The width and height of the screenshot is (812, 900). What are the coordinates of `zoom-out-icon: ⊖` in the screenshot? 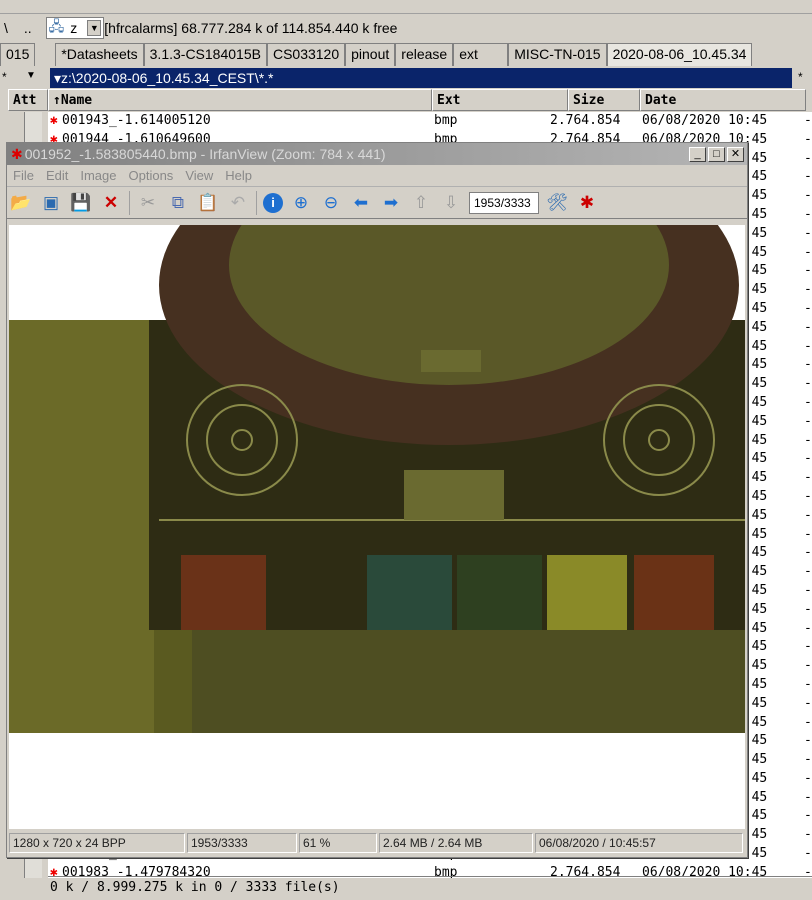 It's located at (331, 203).